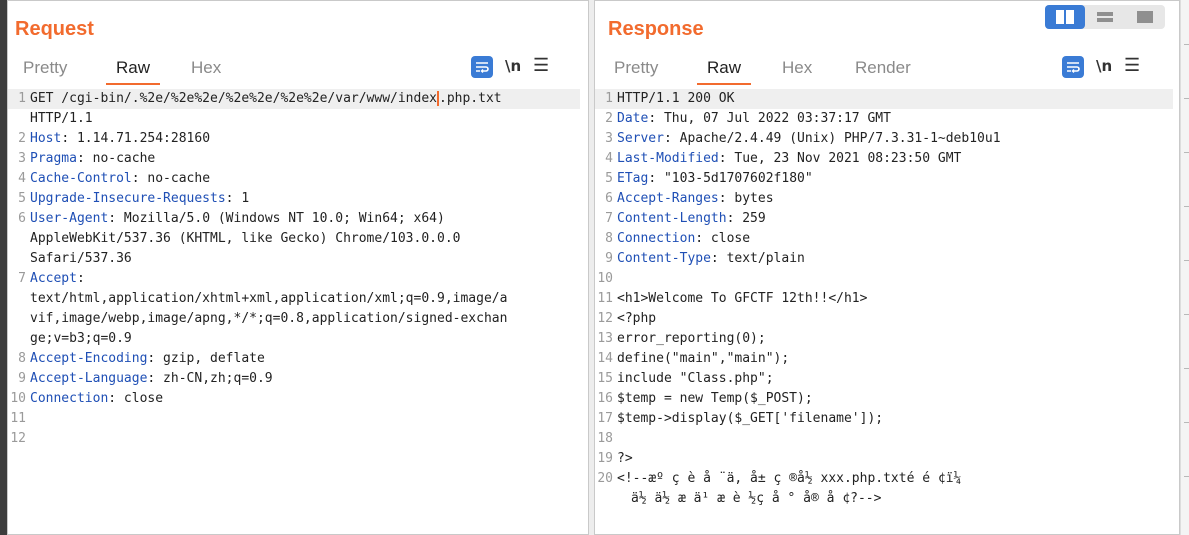 The image size is (1189, 535). Describe the element at coordinates (1145, 17) in the screenshot. I see `single-layout-icon` at that location.